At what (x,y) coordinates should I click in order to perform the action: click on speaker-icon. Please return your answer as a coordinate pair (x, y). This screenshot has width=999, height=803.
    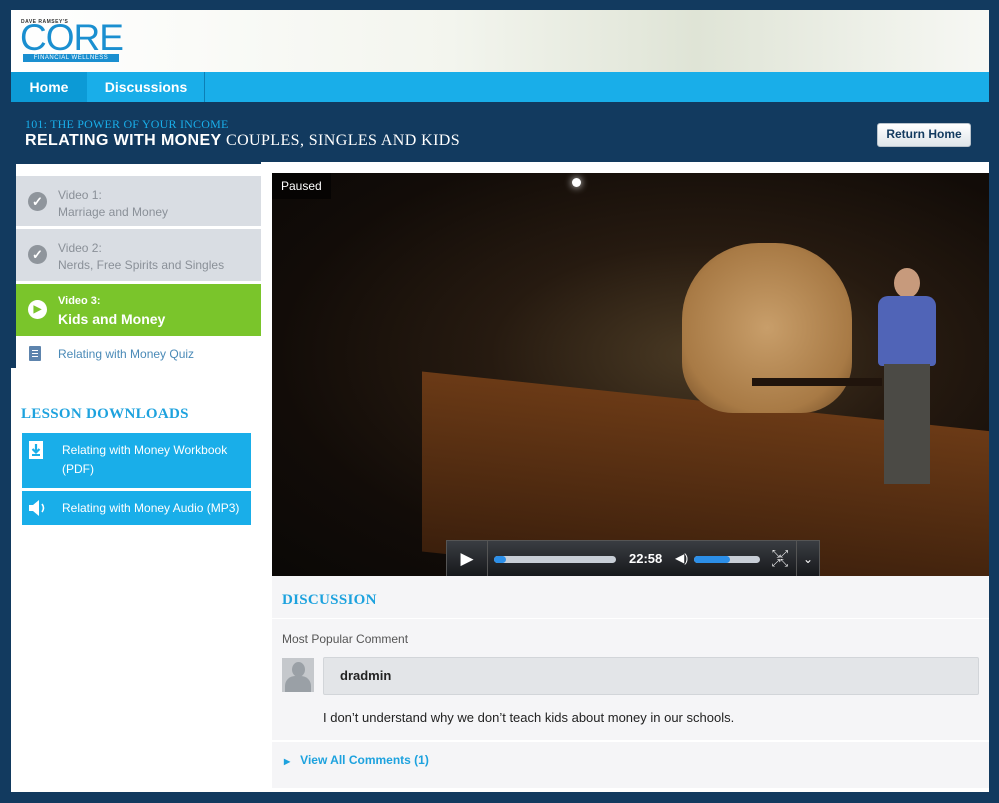
    Looking at the image, I should click on (37, 508).